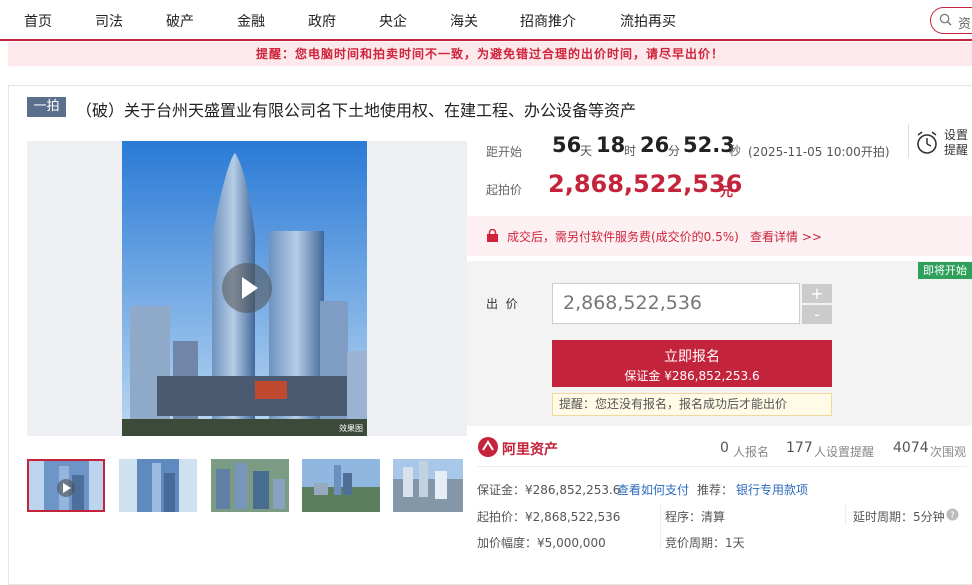  I want to click on countdown-minutes: 26, so click(655, 145).